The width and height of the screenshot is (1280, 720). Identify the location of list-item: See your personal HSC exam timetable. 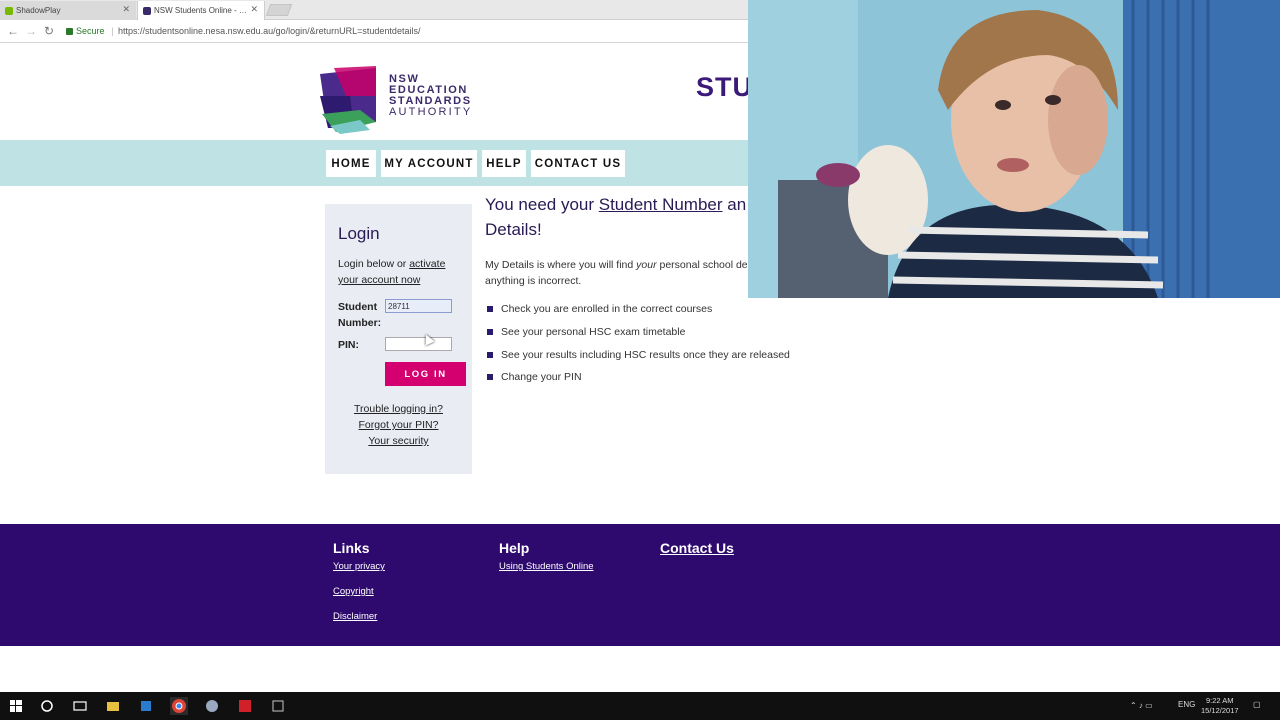
(586, 332).